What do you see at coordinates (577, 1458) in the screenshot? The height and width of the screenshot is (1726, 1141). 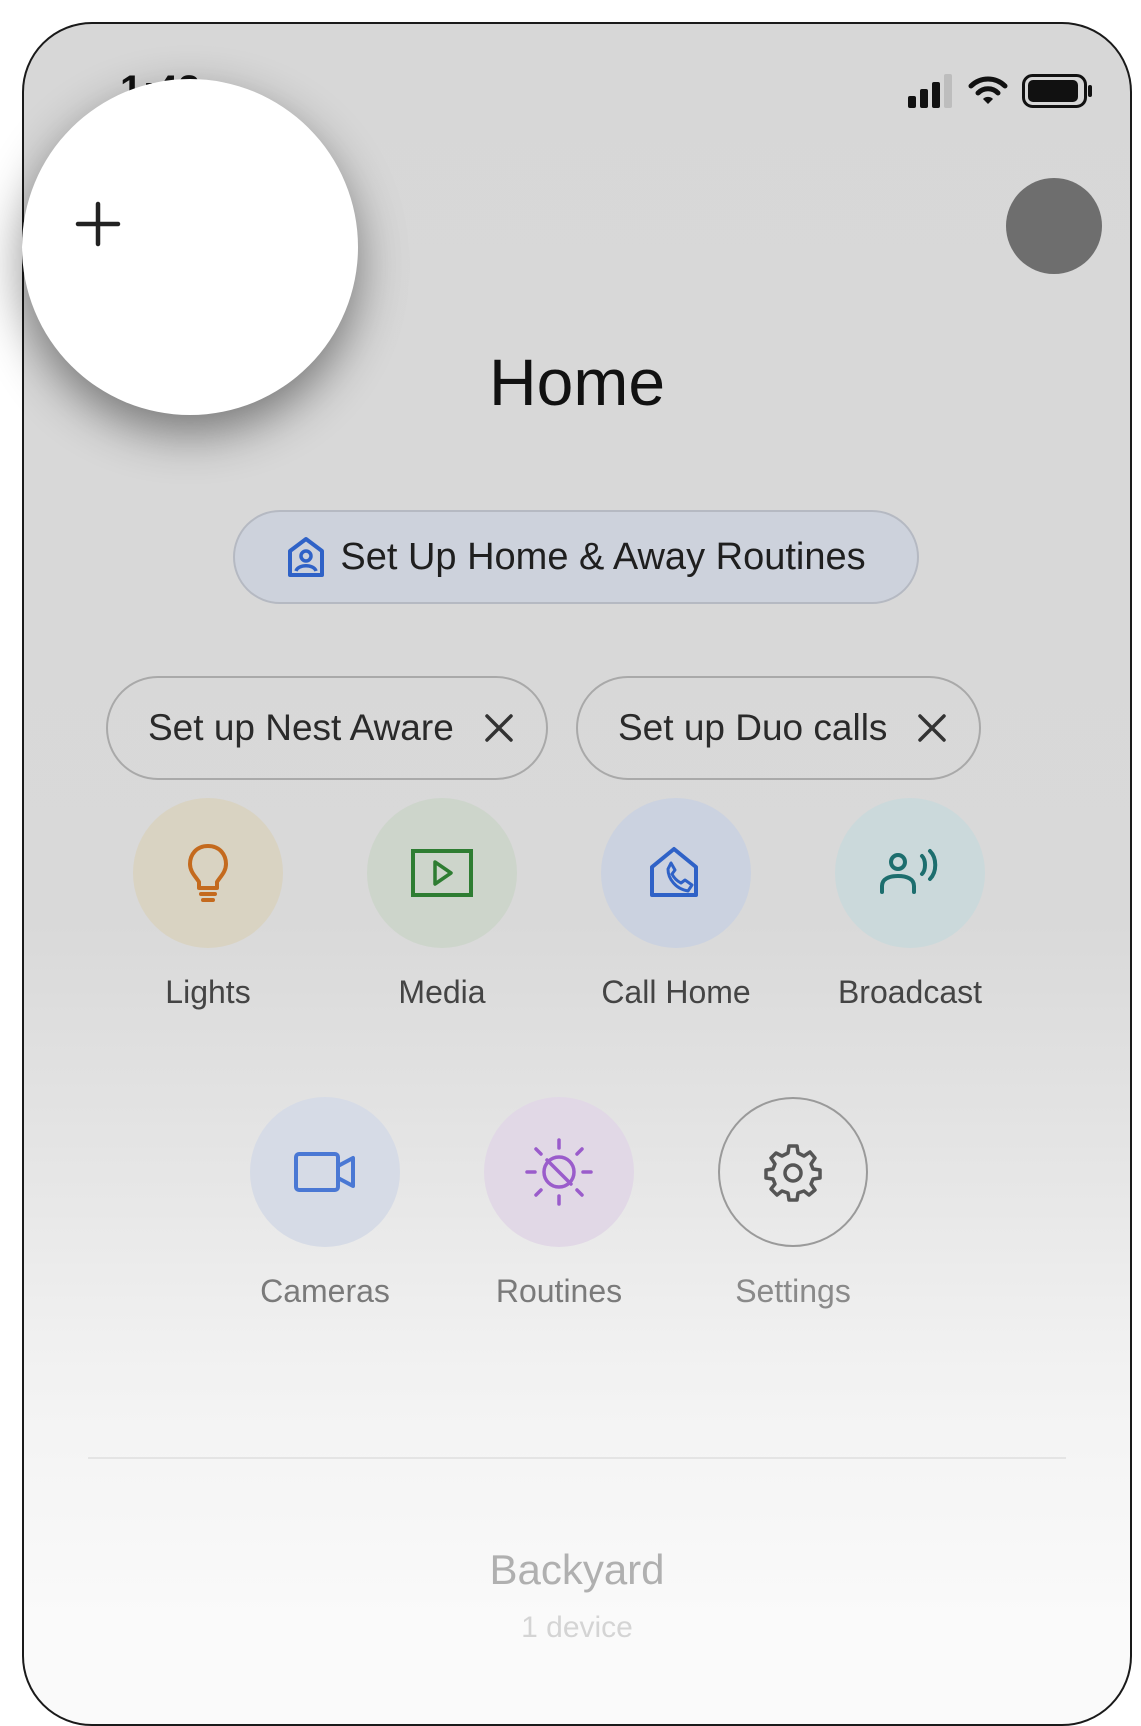 I see `divider` at bounding box center [577, 1458].